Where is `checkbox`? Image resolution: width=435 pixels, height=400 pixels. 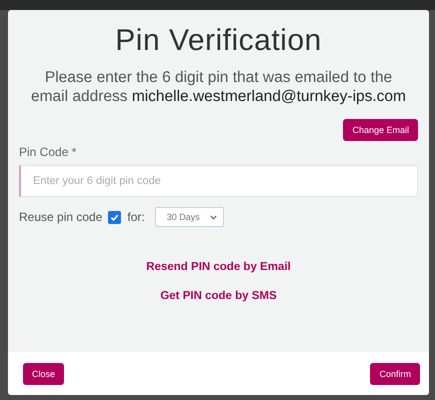
checkbox is located at coordinates (115, 217).